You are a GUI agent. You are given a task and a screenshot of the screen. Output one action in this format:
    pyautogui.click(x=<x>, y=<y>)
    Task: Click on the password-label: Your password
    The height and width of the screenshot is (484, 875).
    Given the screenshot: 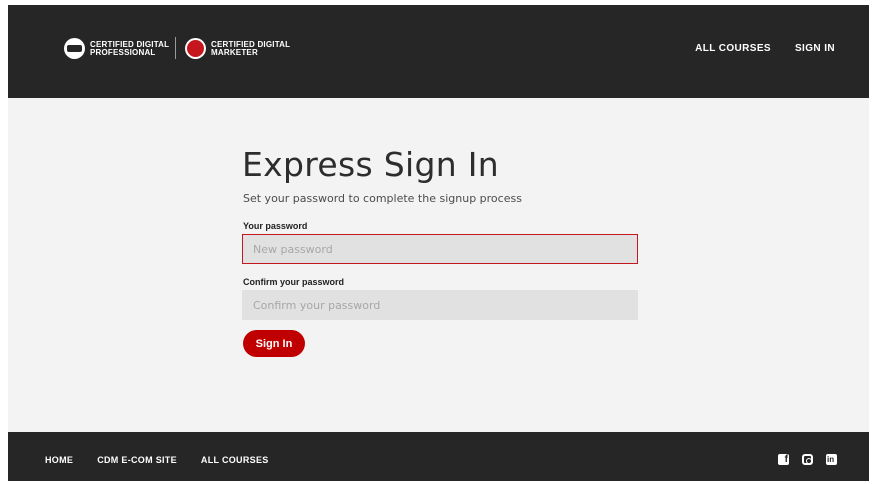 What is the action you would take?
    pyautogui.click(x=275, y=226)
    